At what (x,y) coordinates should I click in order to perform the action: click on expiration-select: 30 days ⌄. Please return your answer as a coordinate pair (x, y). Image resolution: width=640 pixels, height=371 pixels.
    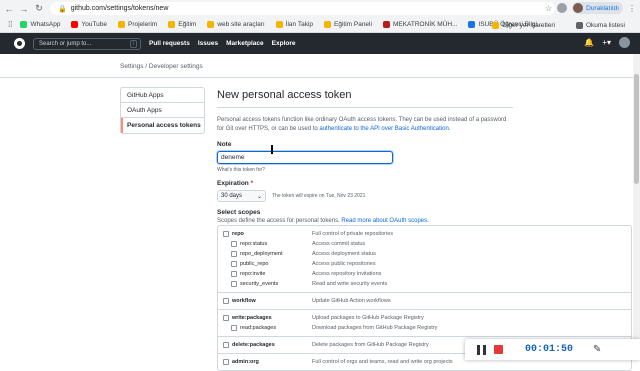
    Looking at the image, I should click on (241, 196).